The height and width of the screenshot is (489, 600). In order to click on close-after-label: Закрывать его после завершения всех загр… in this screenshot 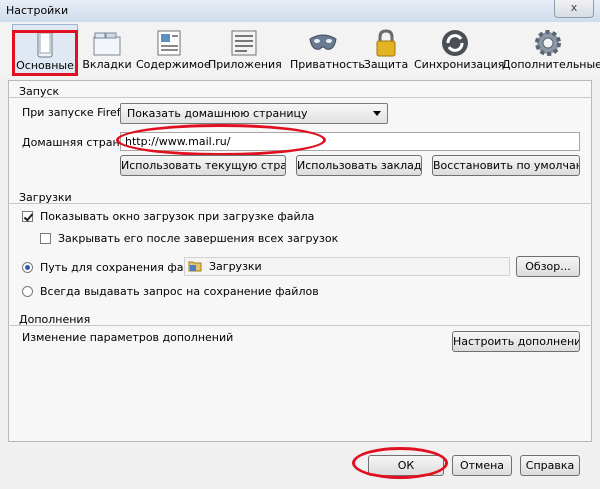, I will do `click(198, 238)`.